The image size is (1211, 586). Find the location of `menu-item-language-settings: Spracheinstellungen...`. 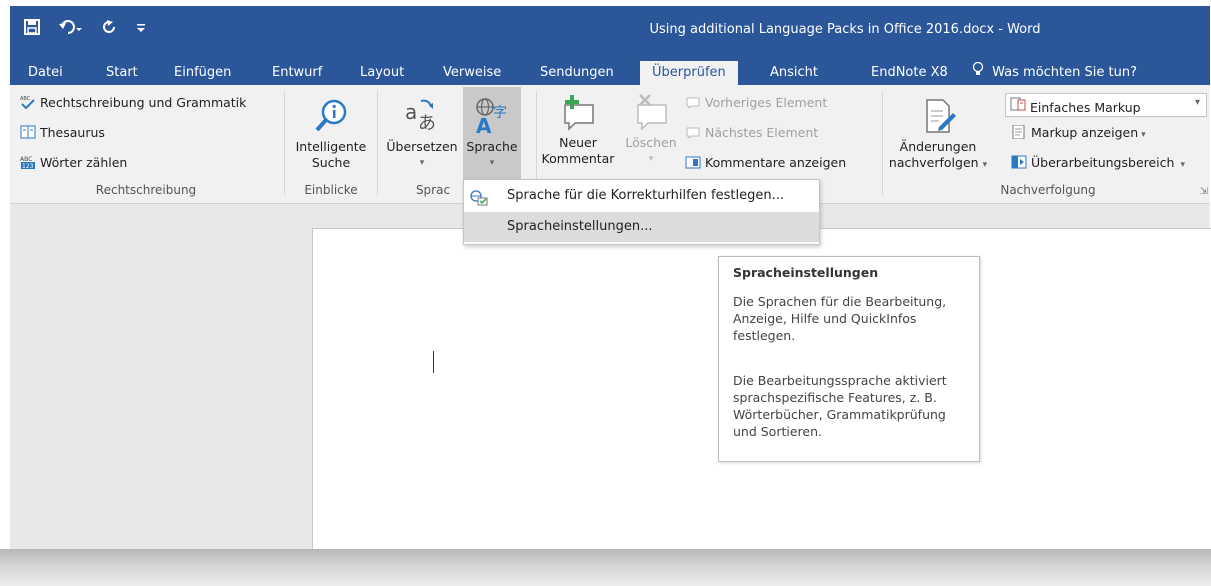

menu-item-language-settings: Spracheinstellungen... is located at coordinates (641, 227).